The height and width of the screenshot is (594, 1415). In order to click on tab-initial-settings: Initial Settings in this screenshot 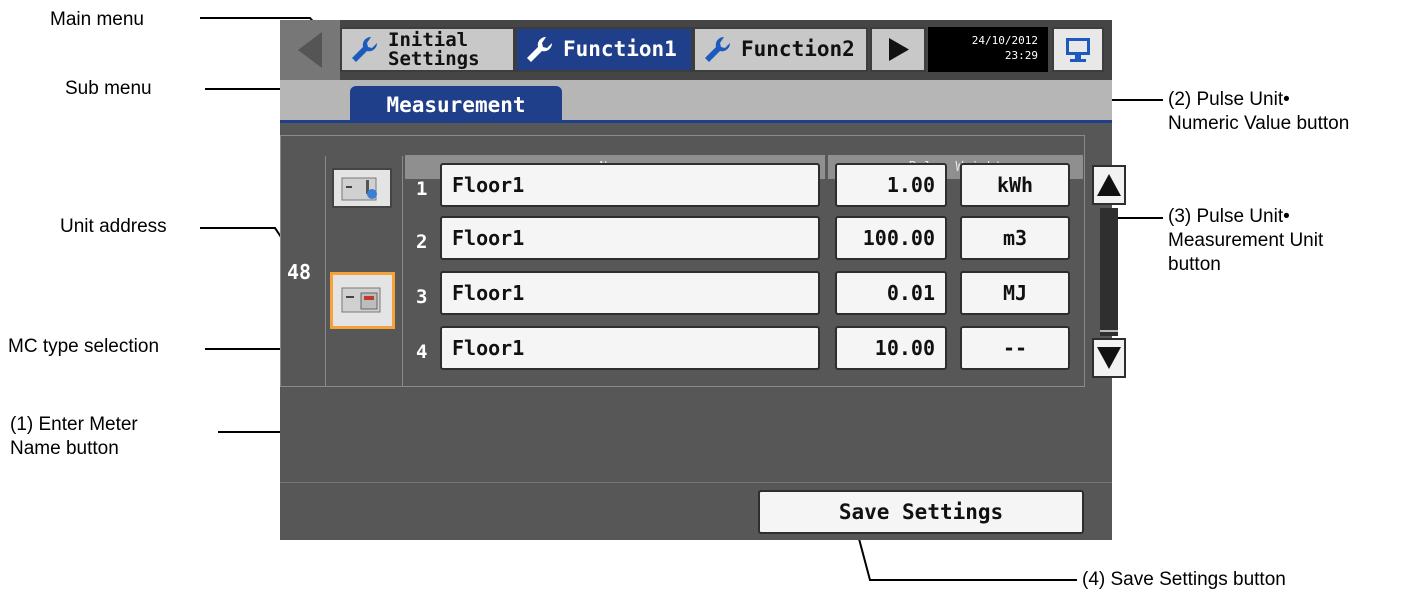, I will do `click(427, 49)`.